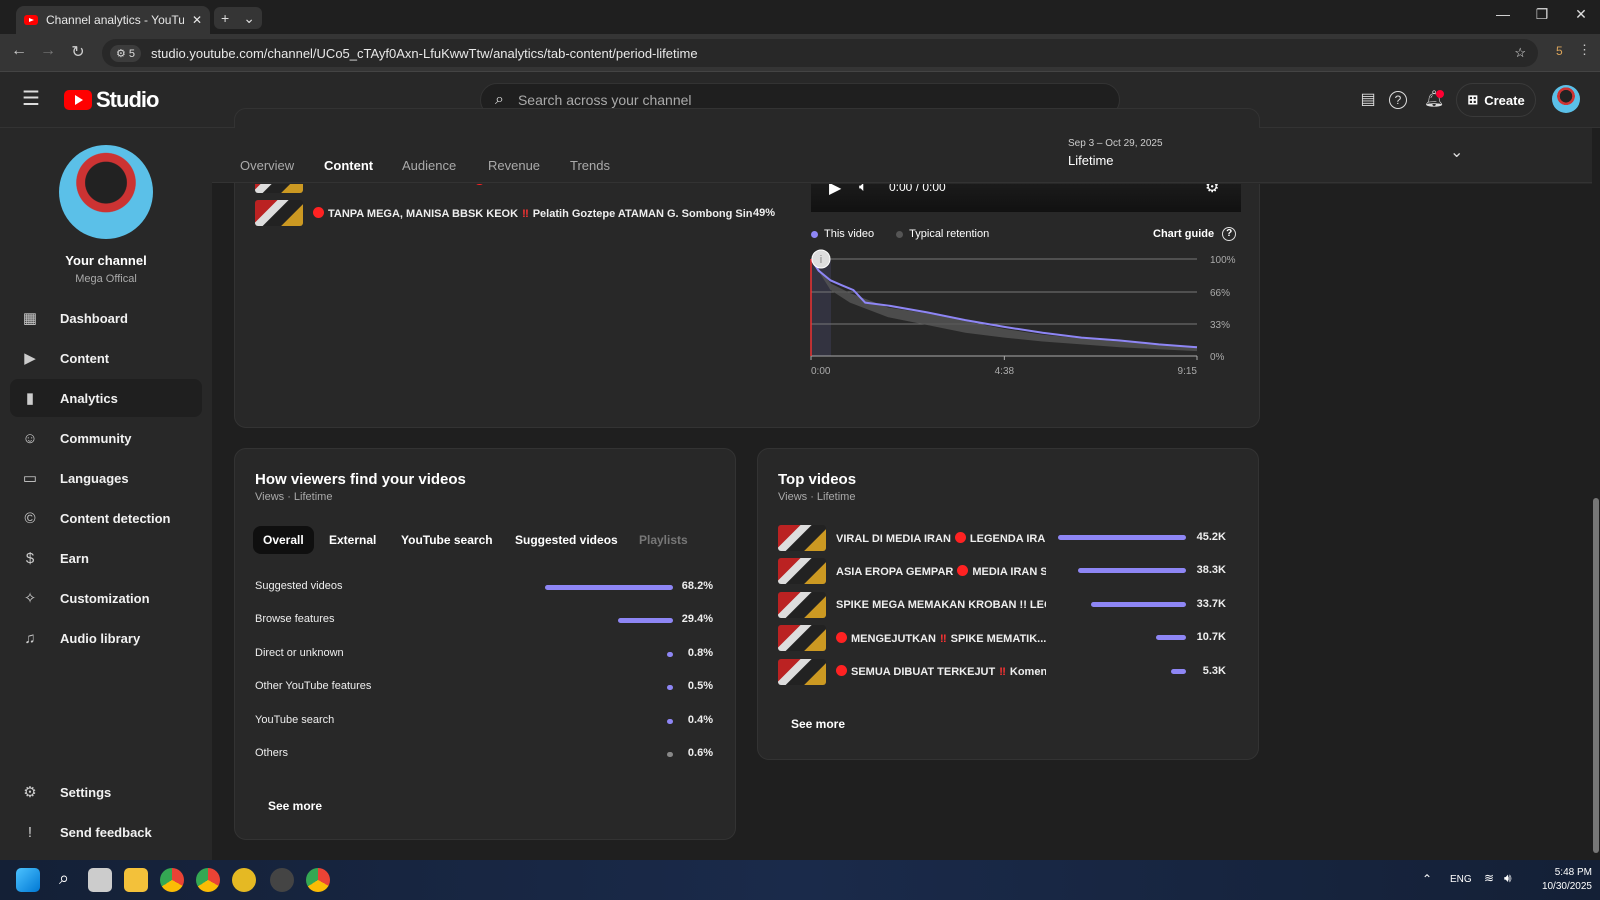 The image size is (1600, 900). What do you see at coordinates (700, 686) in the screenshot?
I see `traffic-value: 0.5%` at bounding box center [700, 686].